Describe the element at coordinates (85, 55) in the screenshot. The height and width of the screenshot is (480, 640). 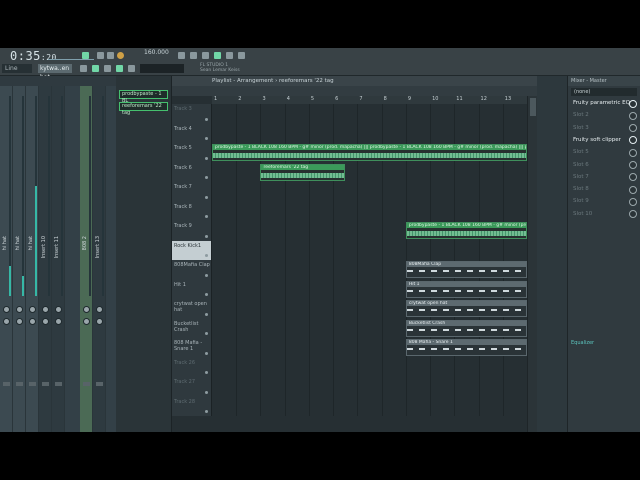
I see `pattern-mode-icon` at that location.